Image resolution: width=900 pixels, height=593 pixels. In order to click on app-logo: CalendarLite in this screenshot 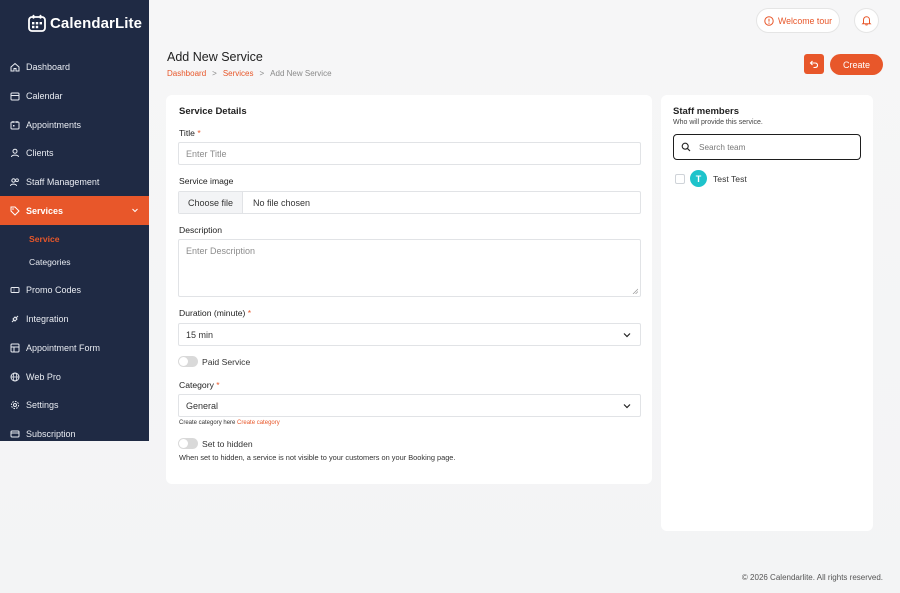, I will do `click(85, 23)`.